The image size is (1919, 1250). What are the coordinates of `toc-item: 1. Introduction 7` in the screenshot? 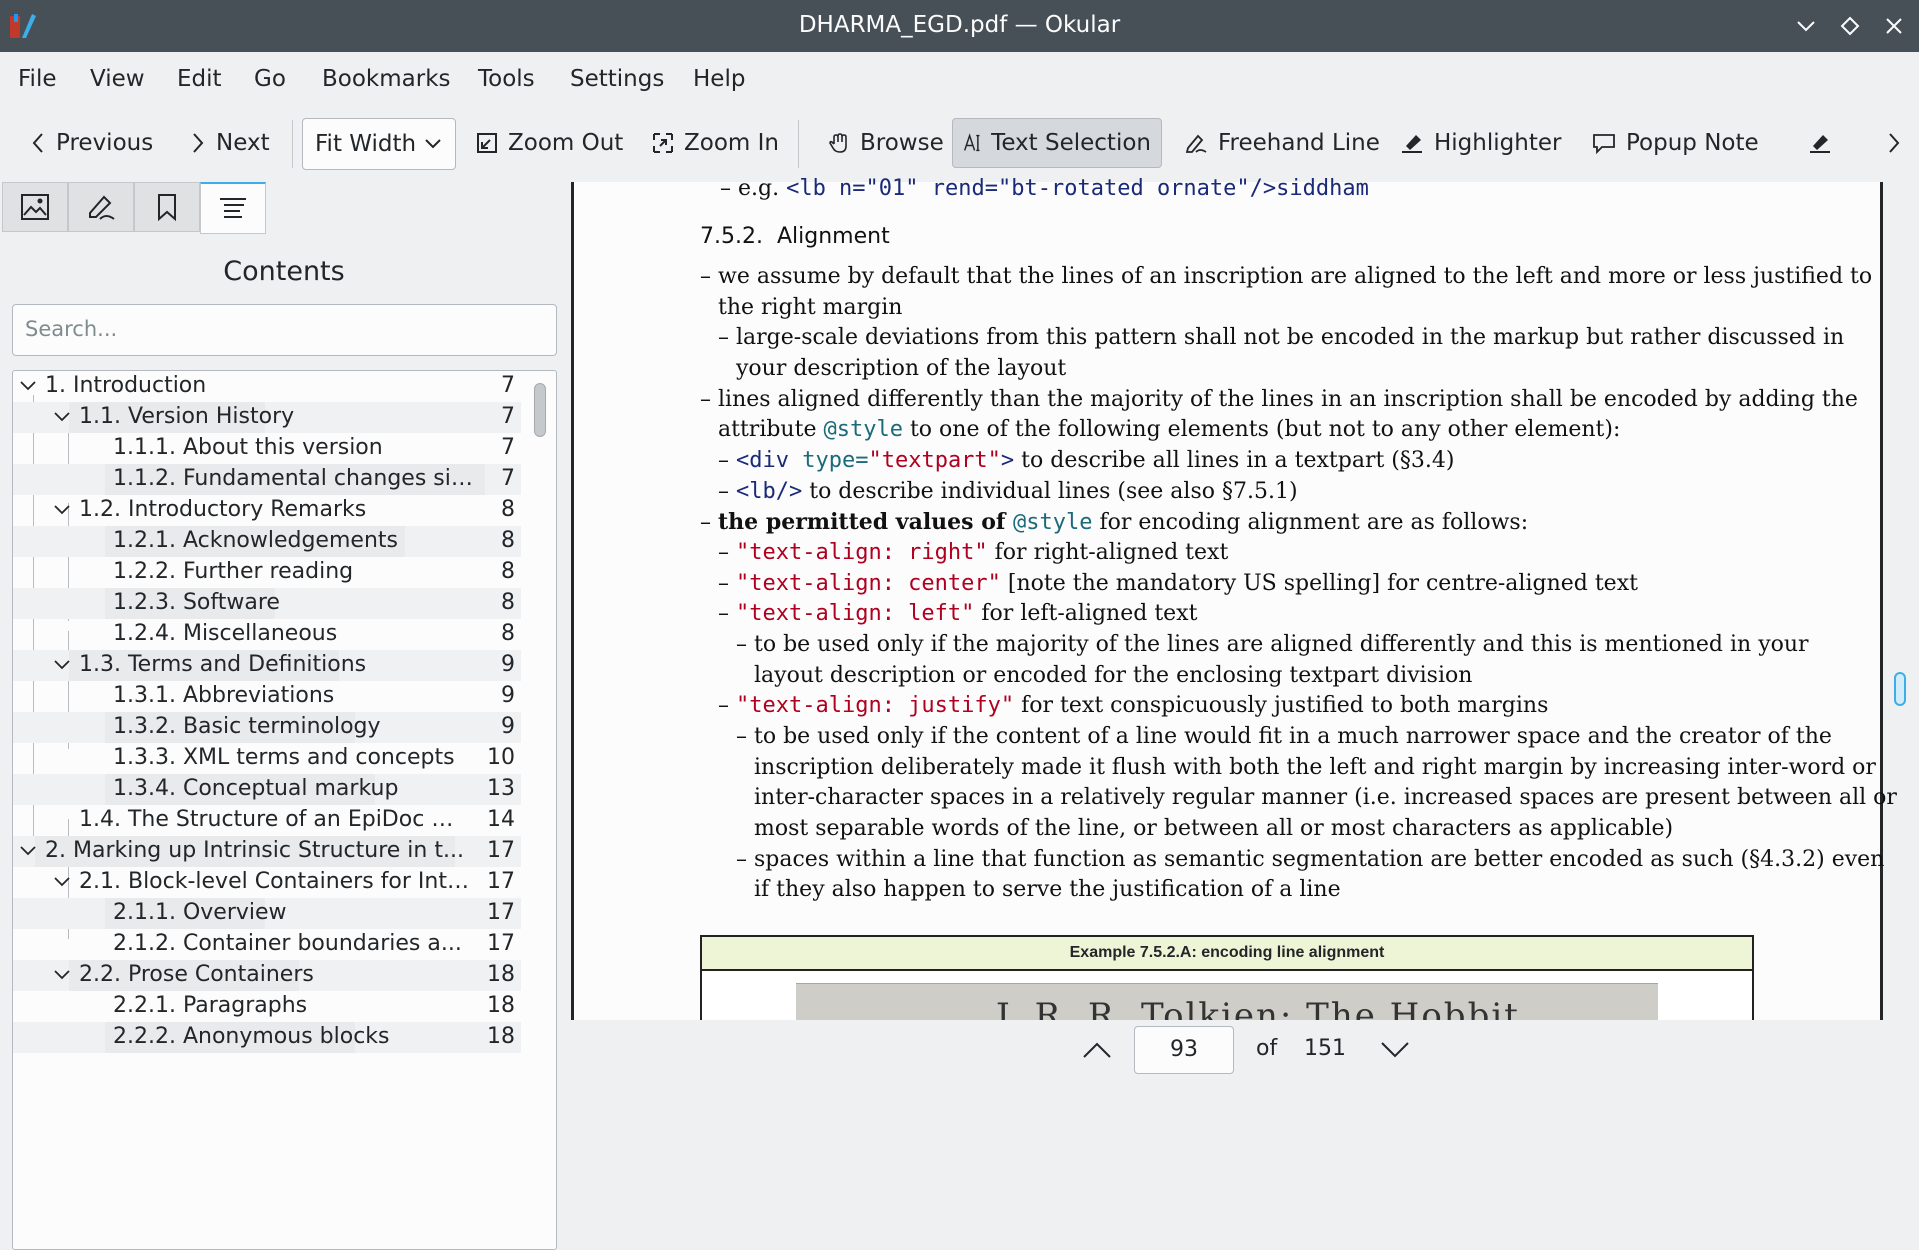 It's located at (267, 386).